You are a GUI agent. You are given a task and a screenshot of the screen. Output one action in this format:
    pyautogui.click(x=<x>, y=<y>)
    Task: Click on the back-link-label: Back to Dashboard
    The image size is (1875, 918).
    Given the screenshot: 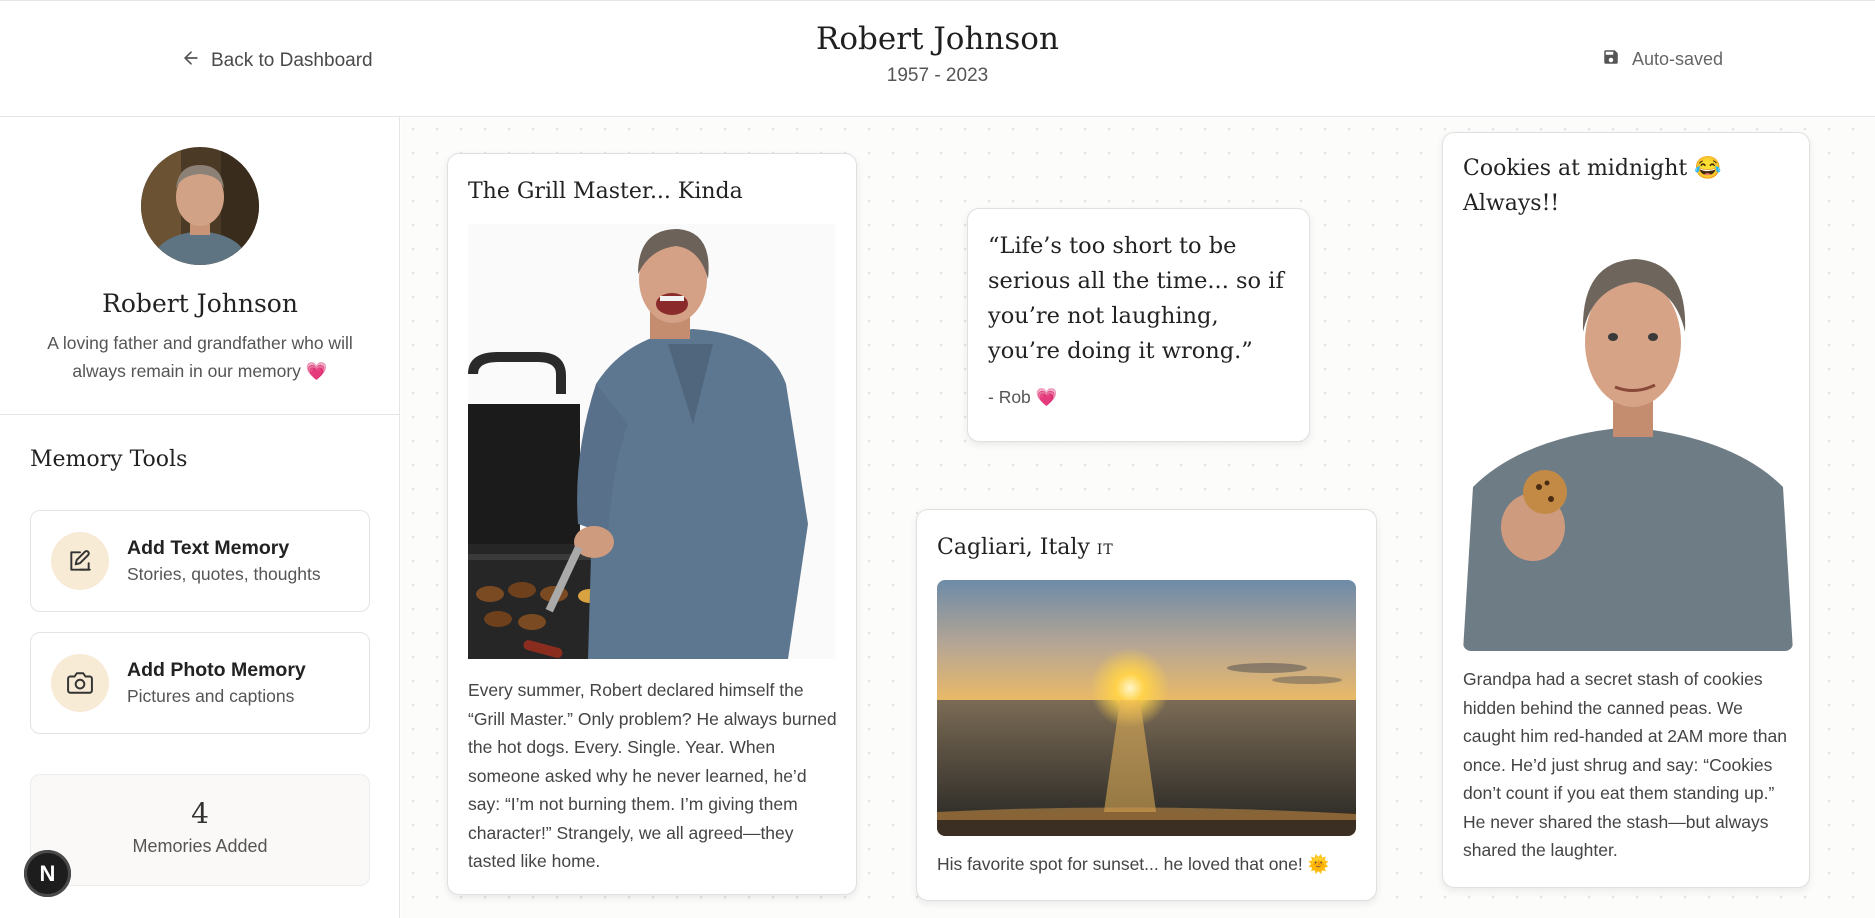 What is the action you would take?
    pyautogui.click(x=292, y=60)
    